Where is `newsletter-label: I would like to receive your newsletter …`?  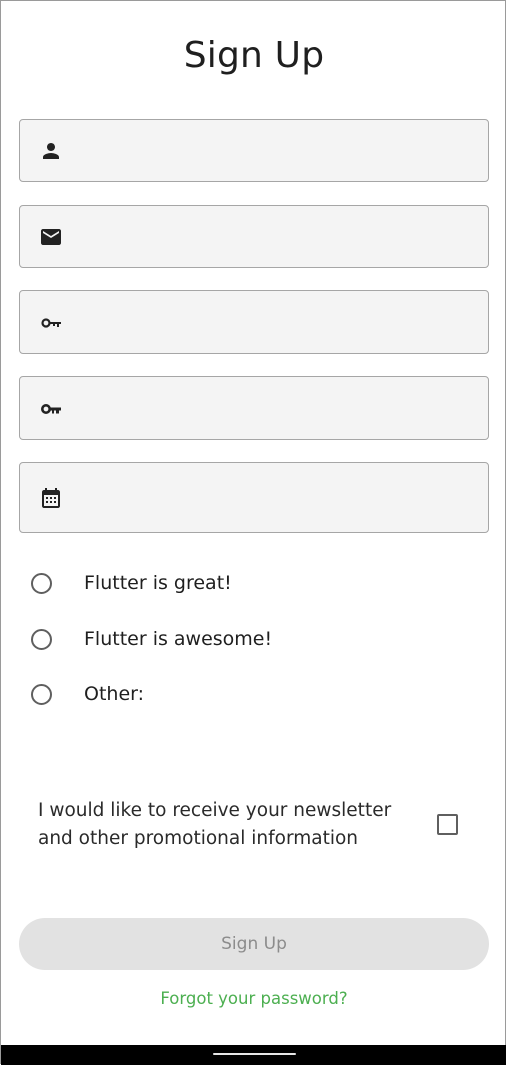 newsletter-label: I would like to receive your newsletter … is located at coordinates (223, 825).